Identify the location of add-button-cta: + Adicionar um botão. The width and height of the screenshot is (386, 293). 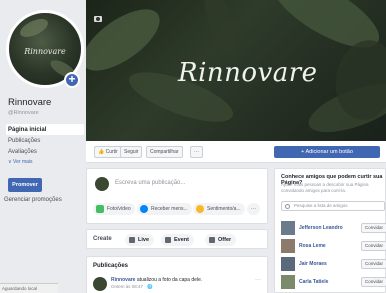
(327, 152).